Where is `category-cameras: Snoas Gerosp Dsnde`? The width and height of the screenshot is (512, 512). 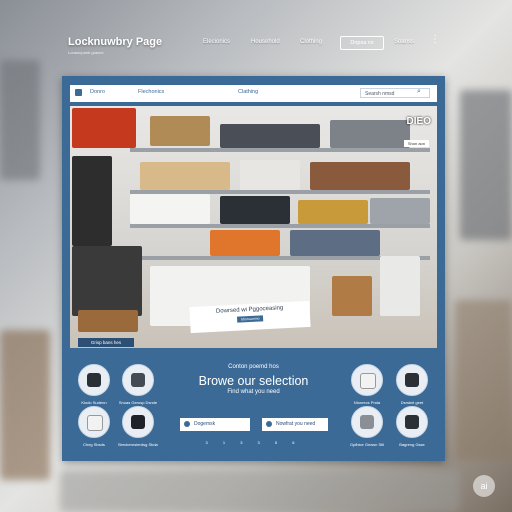
category-cameras: Snoas Gerosp Dsnde is located at coordinates (138, 384).